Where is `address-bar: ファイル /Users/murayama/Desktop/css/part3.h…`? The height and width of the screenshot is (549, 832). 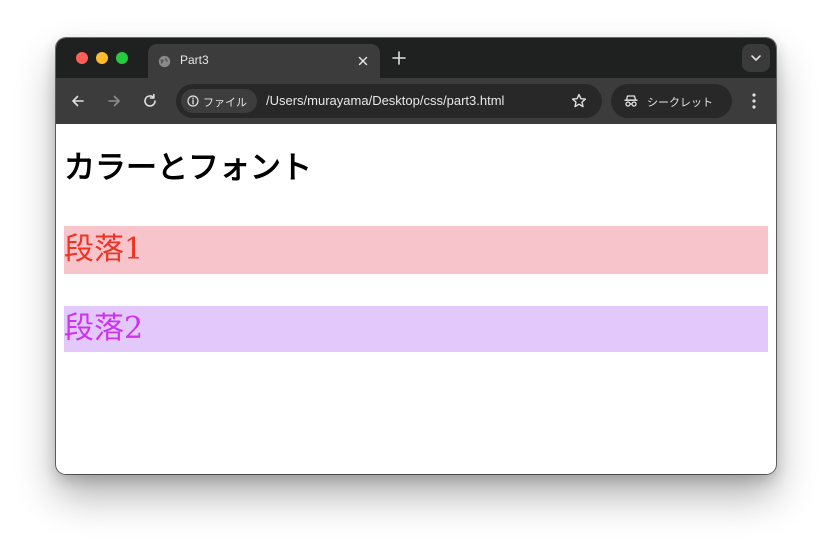 address-bar: ファイル /Users/murayama/Desktop/css/part3.h… is located at coordinates (389, 101).